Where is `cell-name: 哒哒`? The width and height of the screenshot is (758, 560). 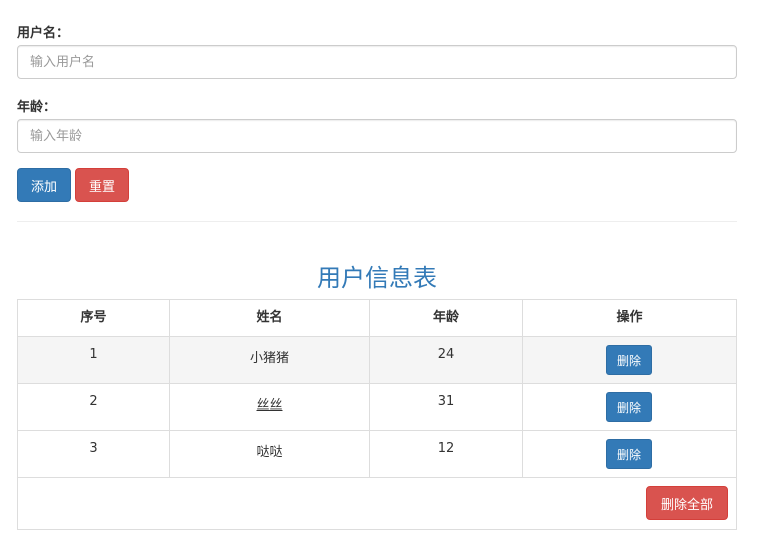
cell-name: 哒哒 is located at coordinates (270, 454).